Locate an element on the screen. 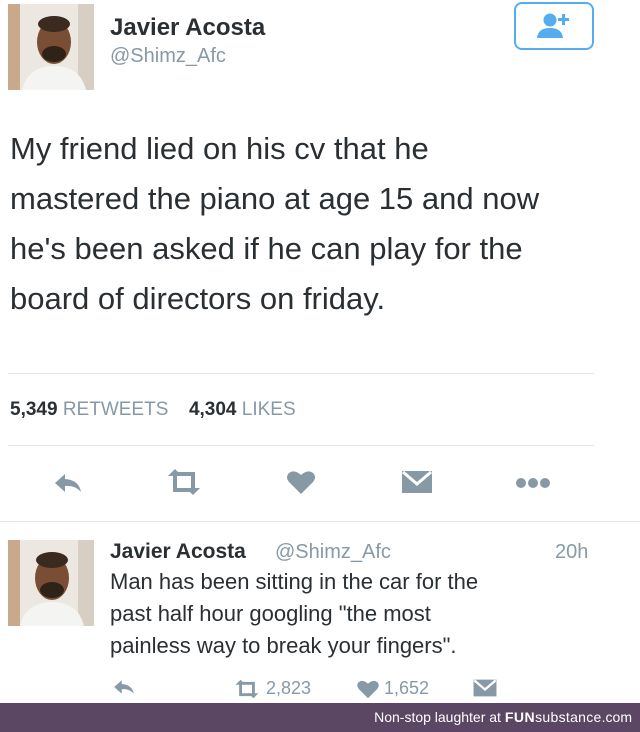  reply-like-count: 1,652 is located at coordinates (407, 688).